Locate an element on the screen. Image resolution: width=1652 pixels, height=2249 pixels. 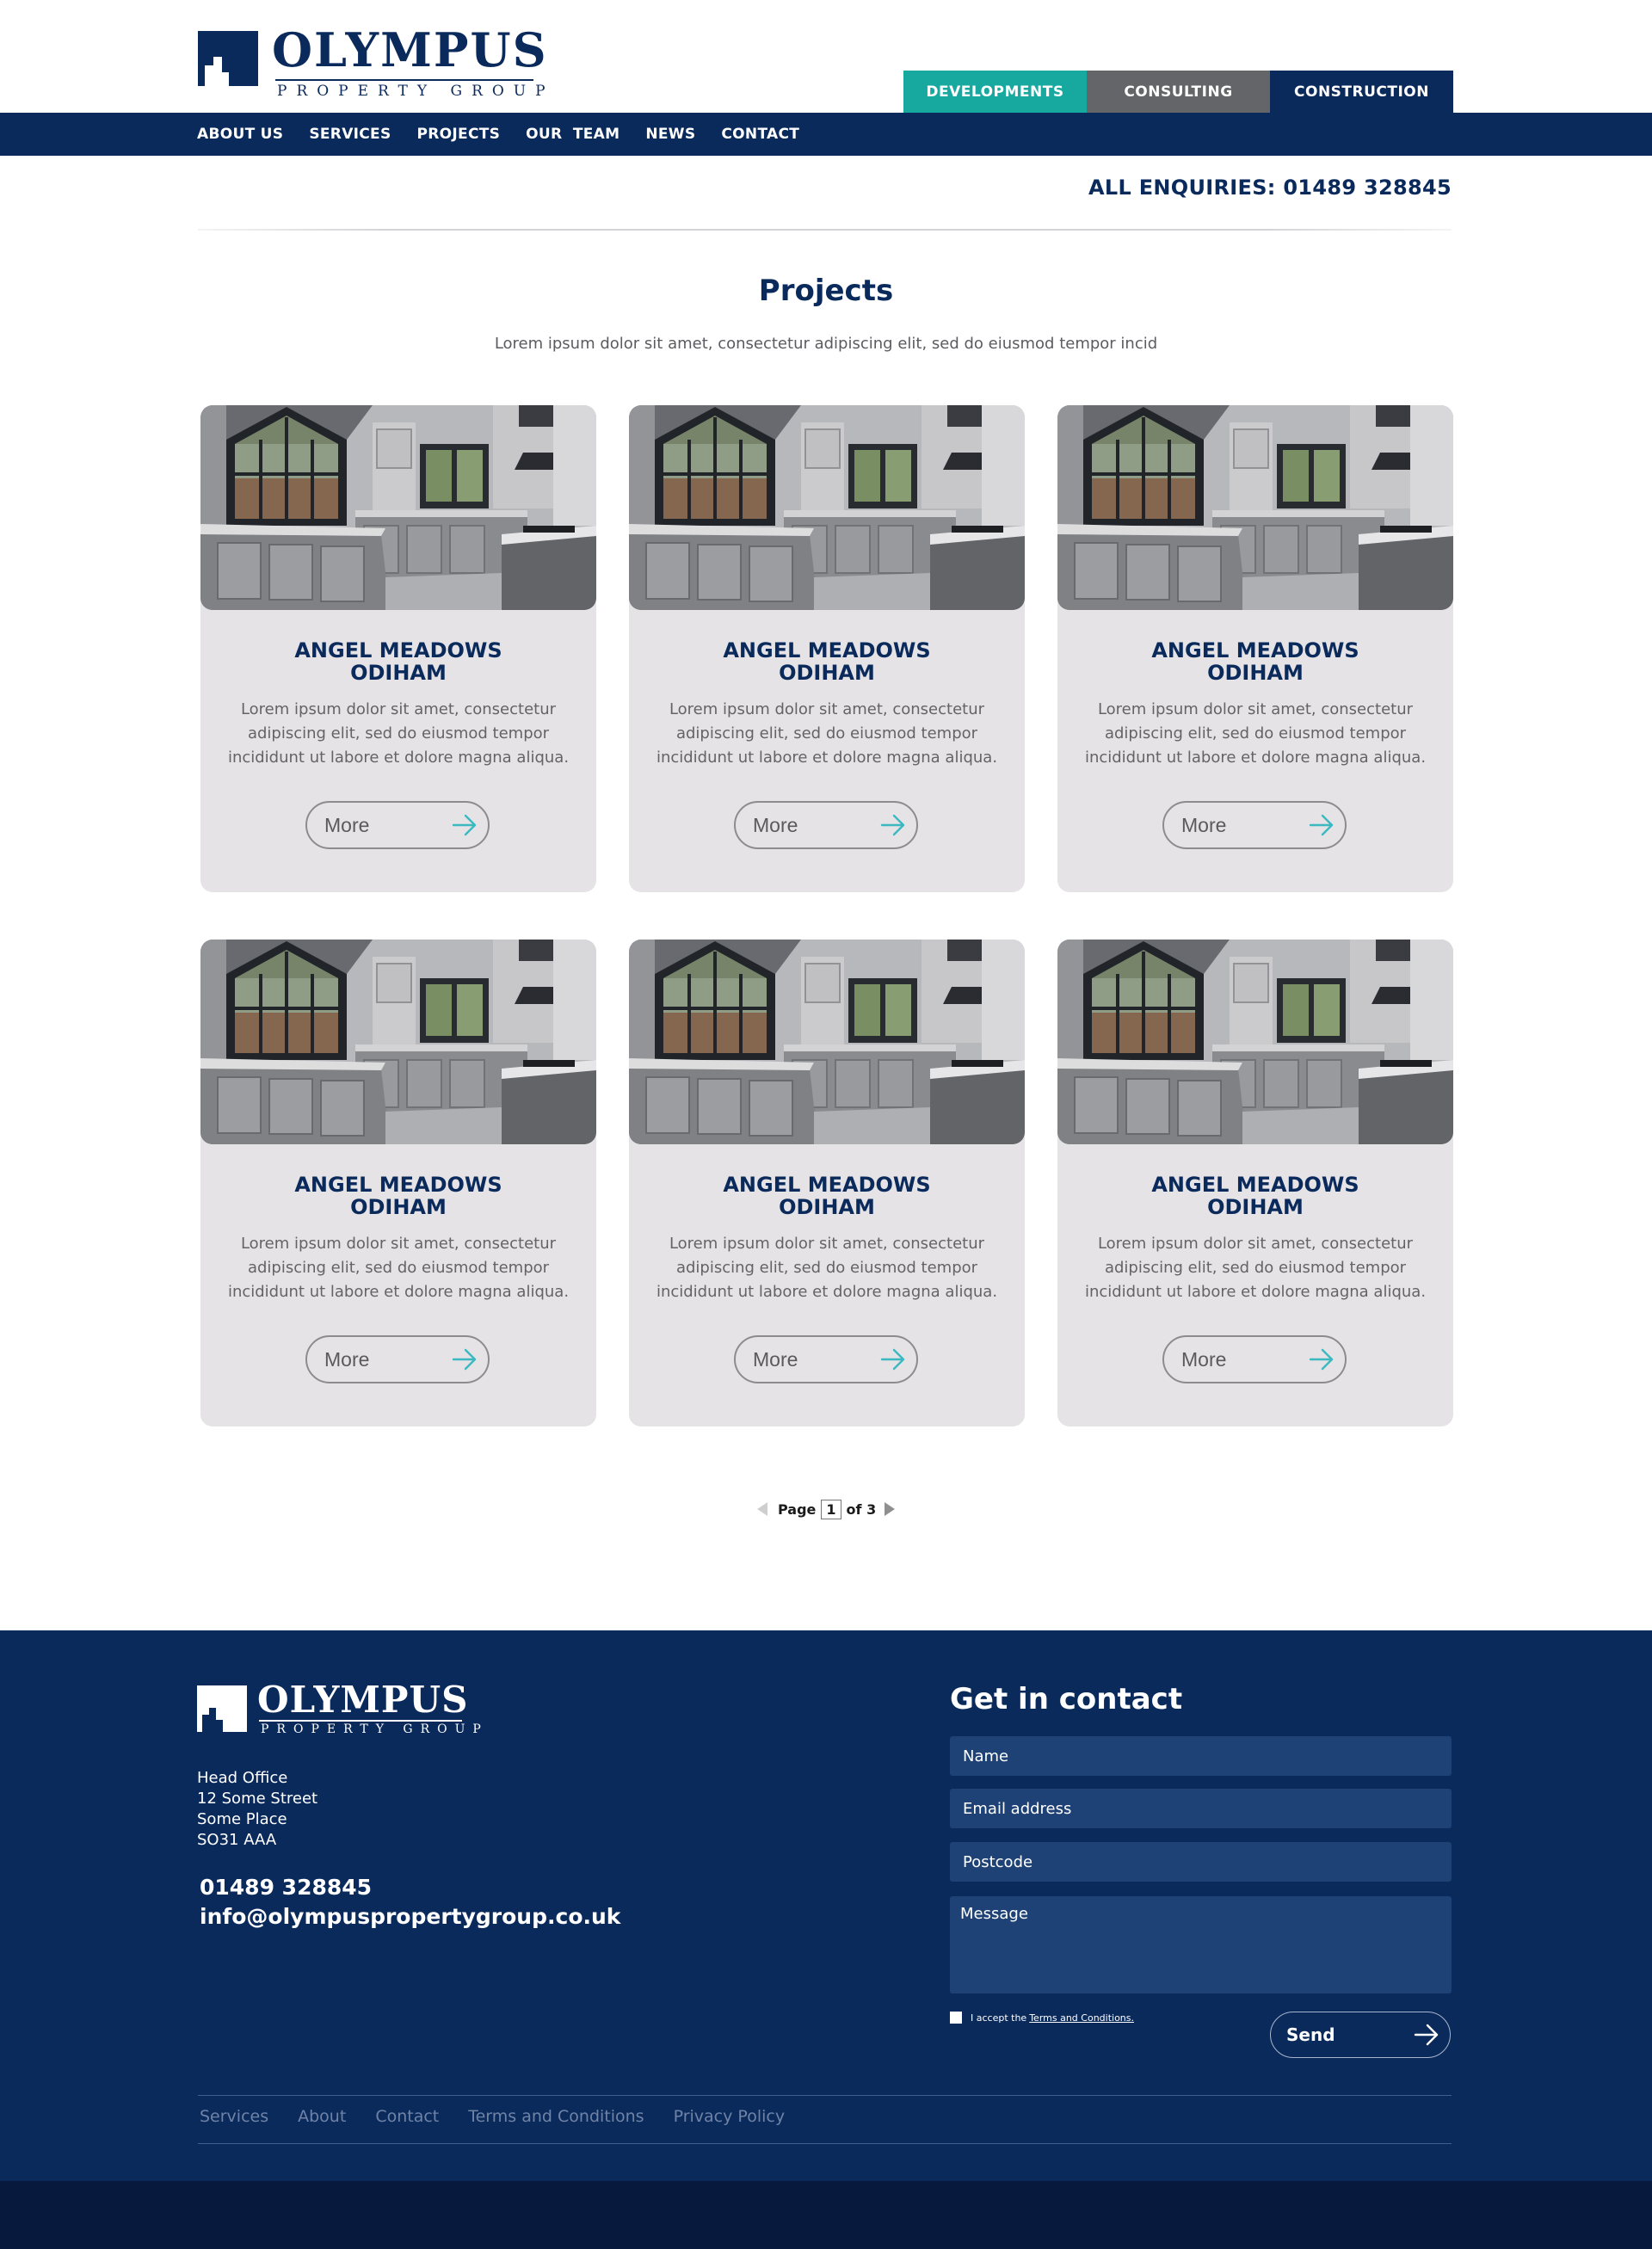
current-page-input: 1 is located at coordinates (831, 1509).